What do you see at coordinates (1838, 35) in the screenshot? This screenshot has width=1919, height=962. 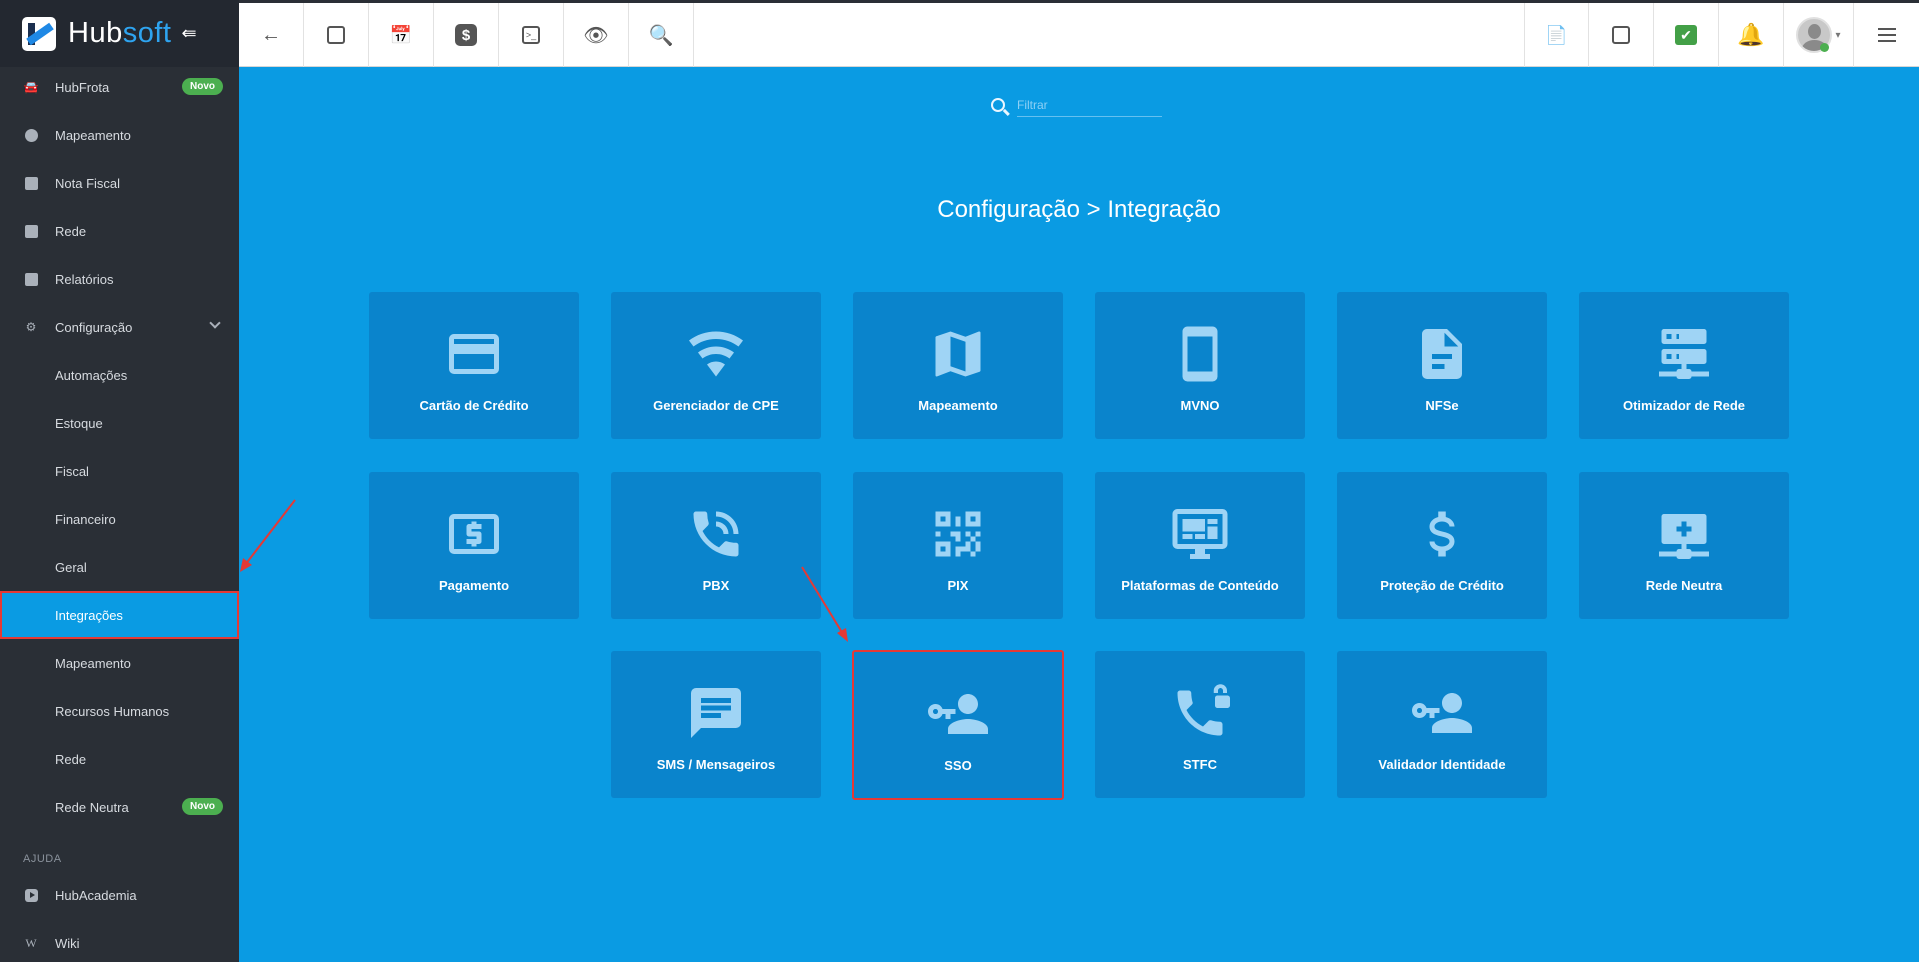 I see `chevron-down-icon: ▾` at bounding box center [1838, 35].